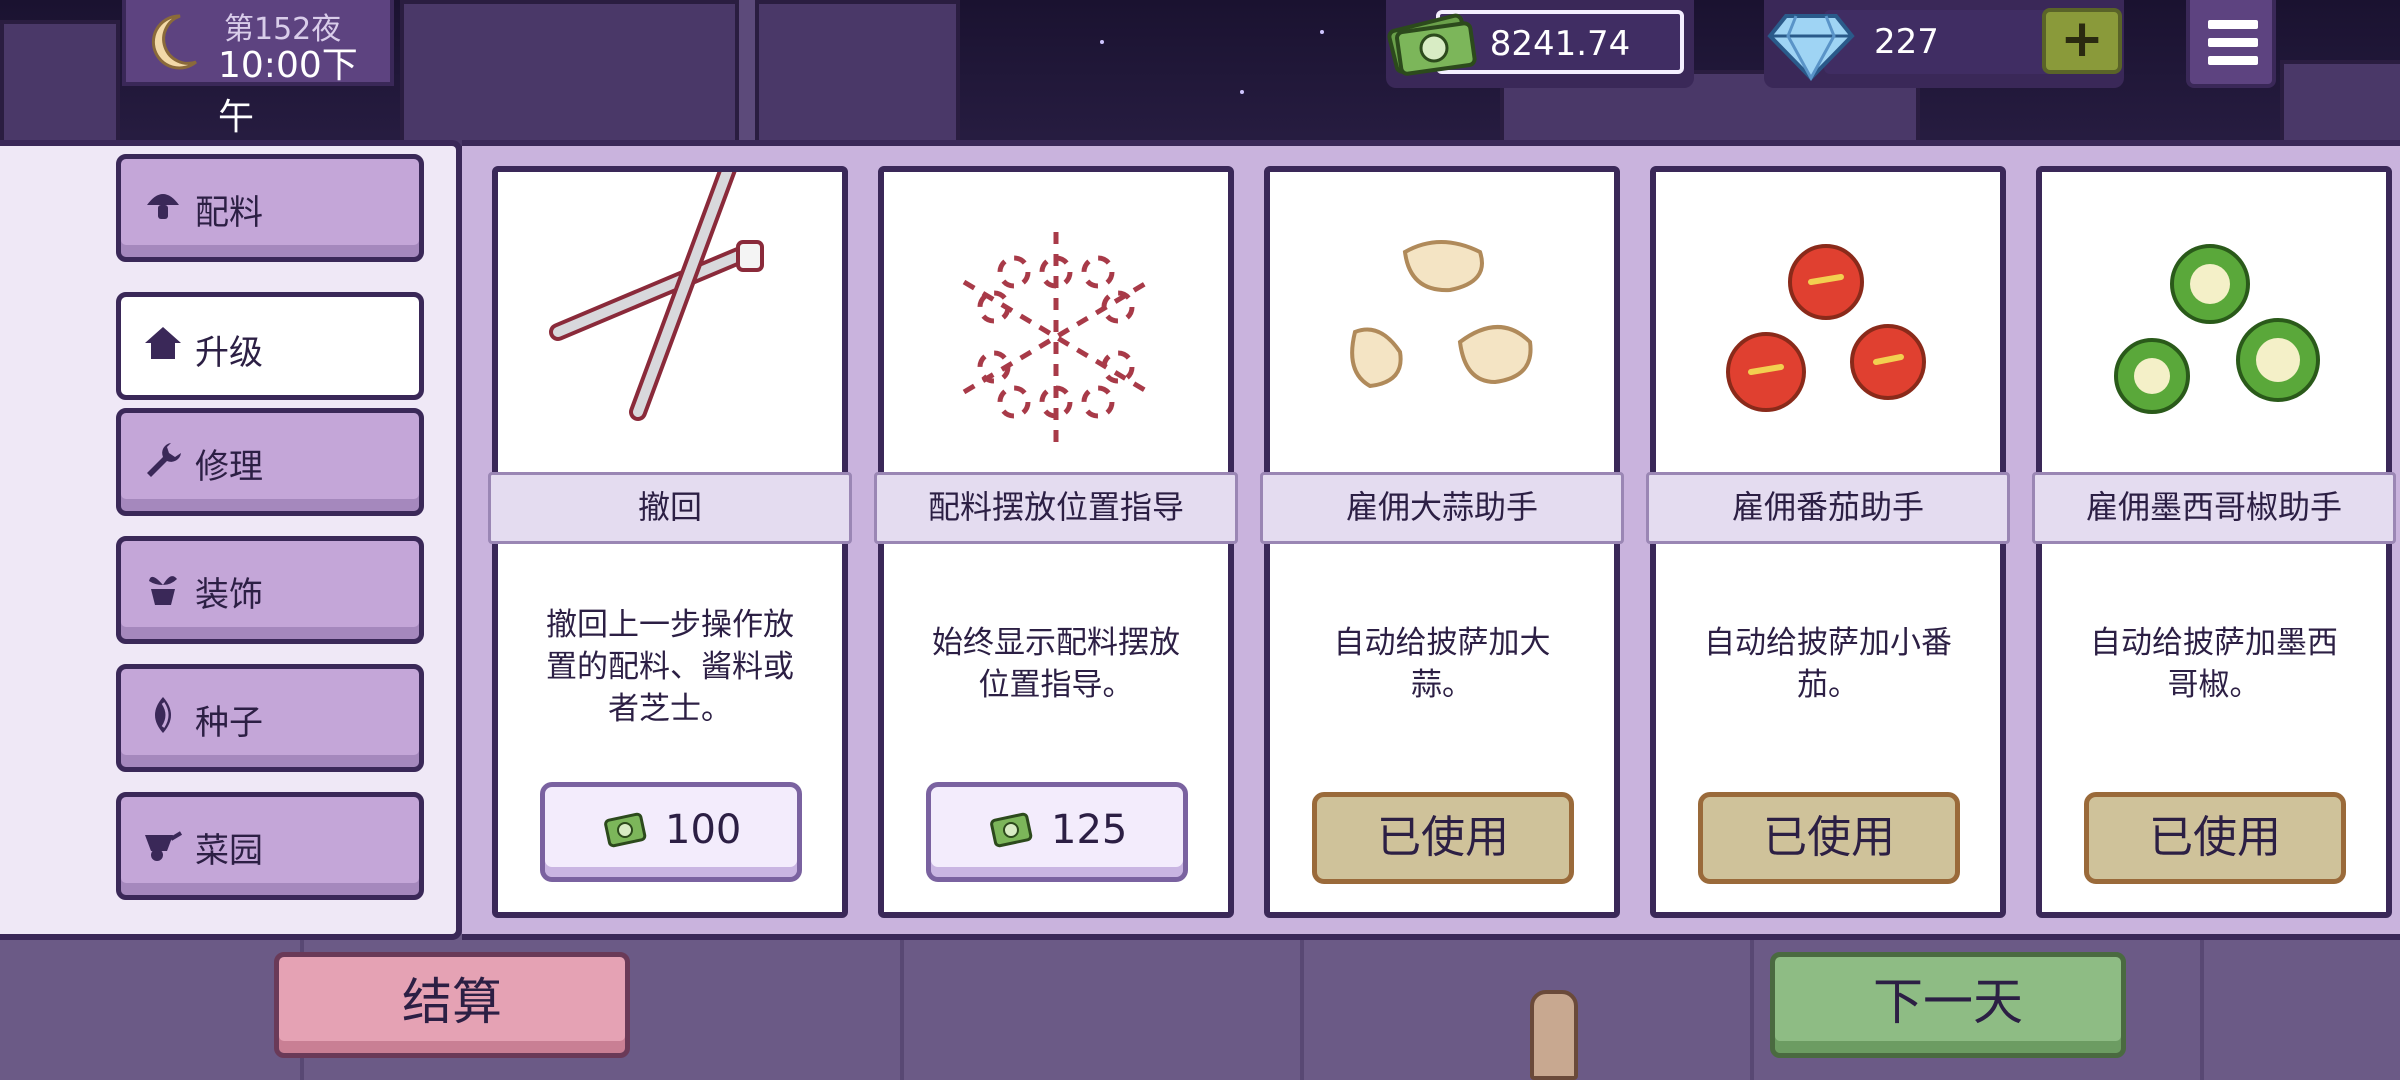 The height and width of the screenshot is (1080, 2400). What do you see at coordinates (656, 296) in the screenshot?
I see `tongs-icon` at bounding box center [656, 296].